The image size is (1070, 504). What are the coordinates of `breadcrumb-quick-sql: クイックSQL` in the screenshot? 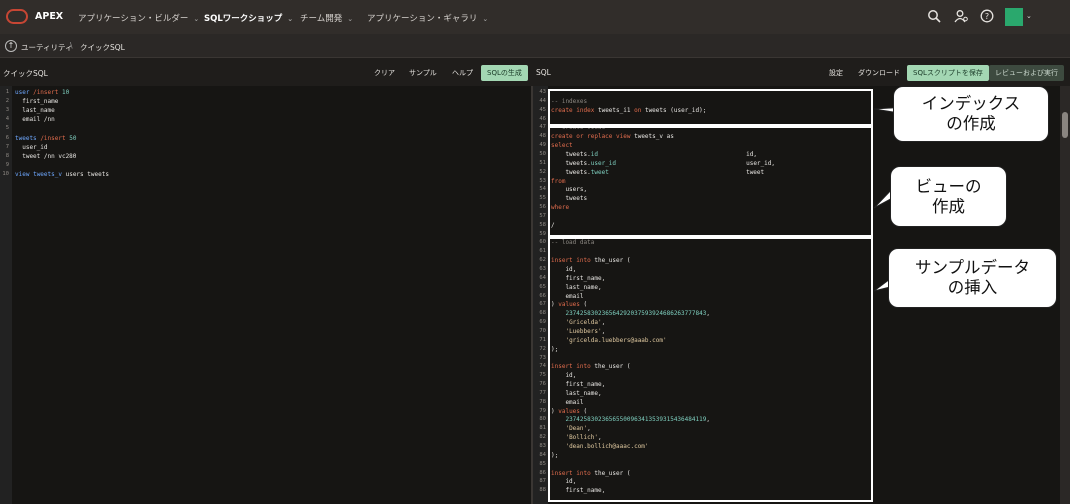 It's located at (102, 47).